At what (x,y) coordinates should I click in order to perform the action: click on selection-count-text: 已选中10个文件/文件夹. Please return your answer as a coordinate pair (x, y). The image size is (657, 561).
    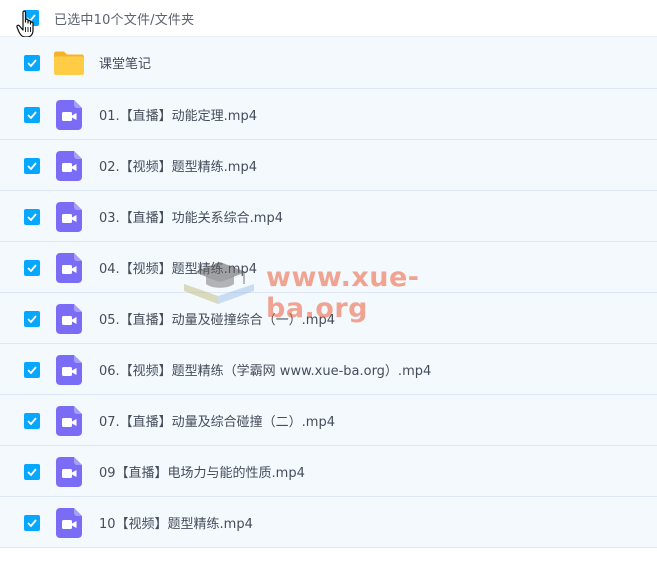
    Looking at the image, I should click on (124, 20).